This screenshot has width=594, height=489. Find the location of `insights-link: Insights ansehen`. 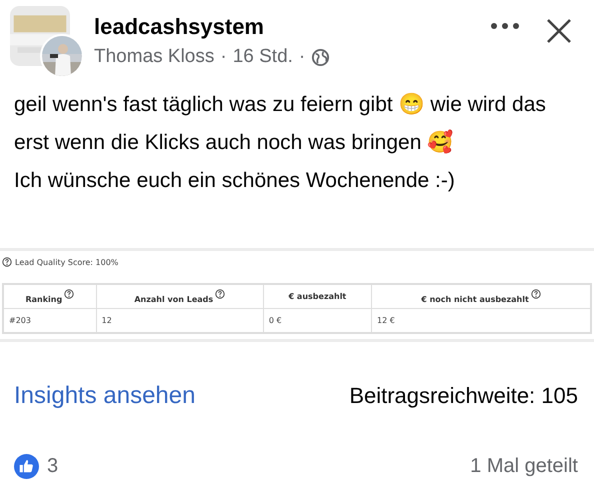

insights-link: Insights ansehen is located at coordinates (105, 396).